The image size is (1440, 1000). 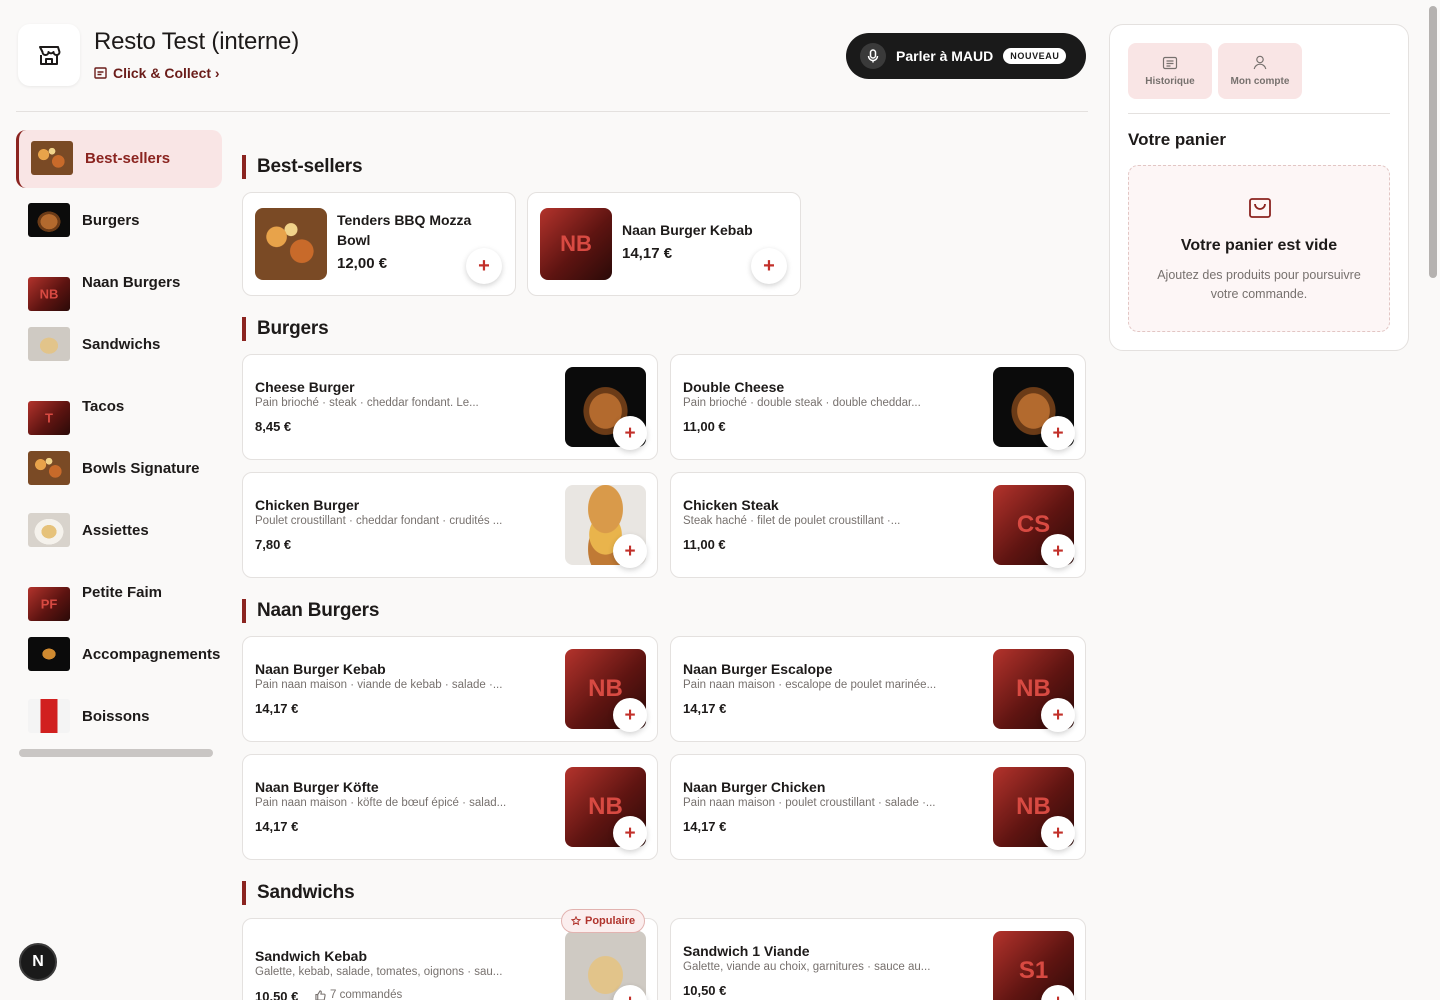 What do you see at coordinates (945, 56) in the screenshot?
I see `voice-assistant-label: Parler à MAUD` at bounding box center [945, 56].